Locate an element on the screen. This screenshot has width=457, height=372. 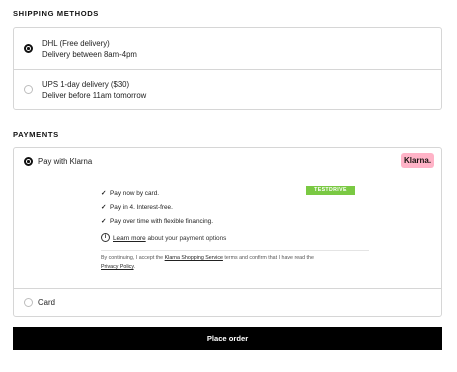
klarna-benefit-item: ✓ Pay over time with flexible financing. is located at coordinates (157, 221).